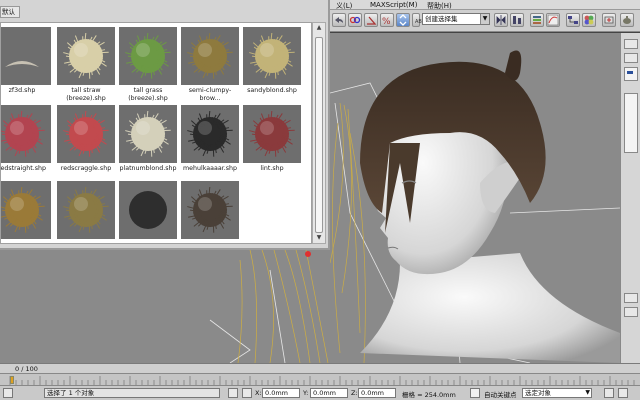 This screenshot has width=640, height=400. What do you see at coordinates (132, 393) in the screenshot?
I see `status-message: 选择了 1 个对象` at bounding box center [132, 393].